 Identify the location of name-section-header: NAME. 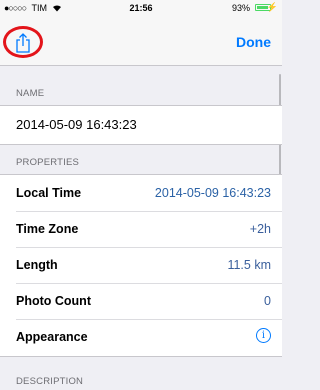
(30, 93).